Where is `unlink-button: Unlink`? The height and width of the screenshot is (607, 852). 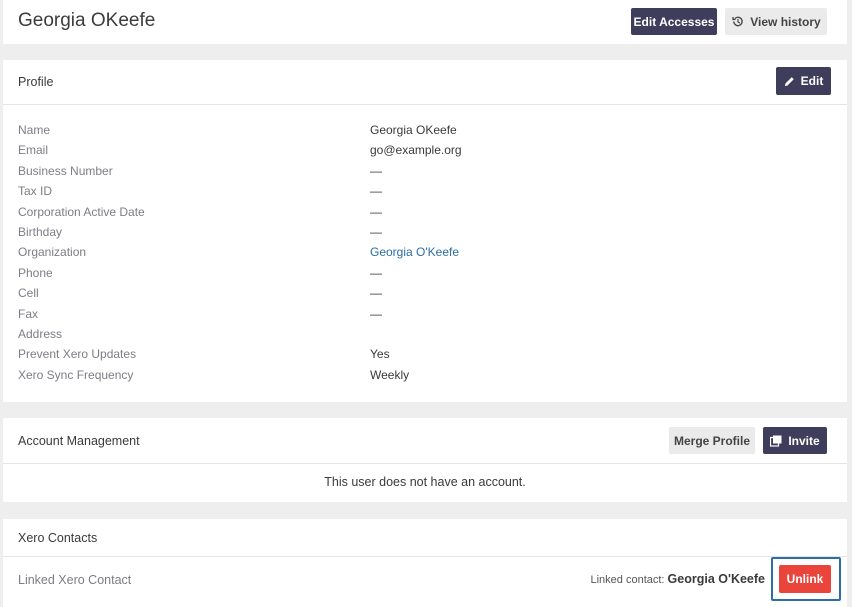 unlink-button: Unlink is located at coordinates (805, 579).